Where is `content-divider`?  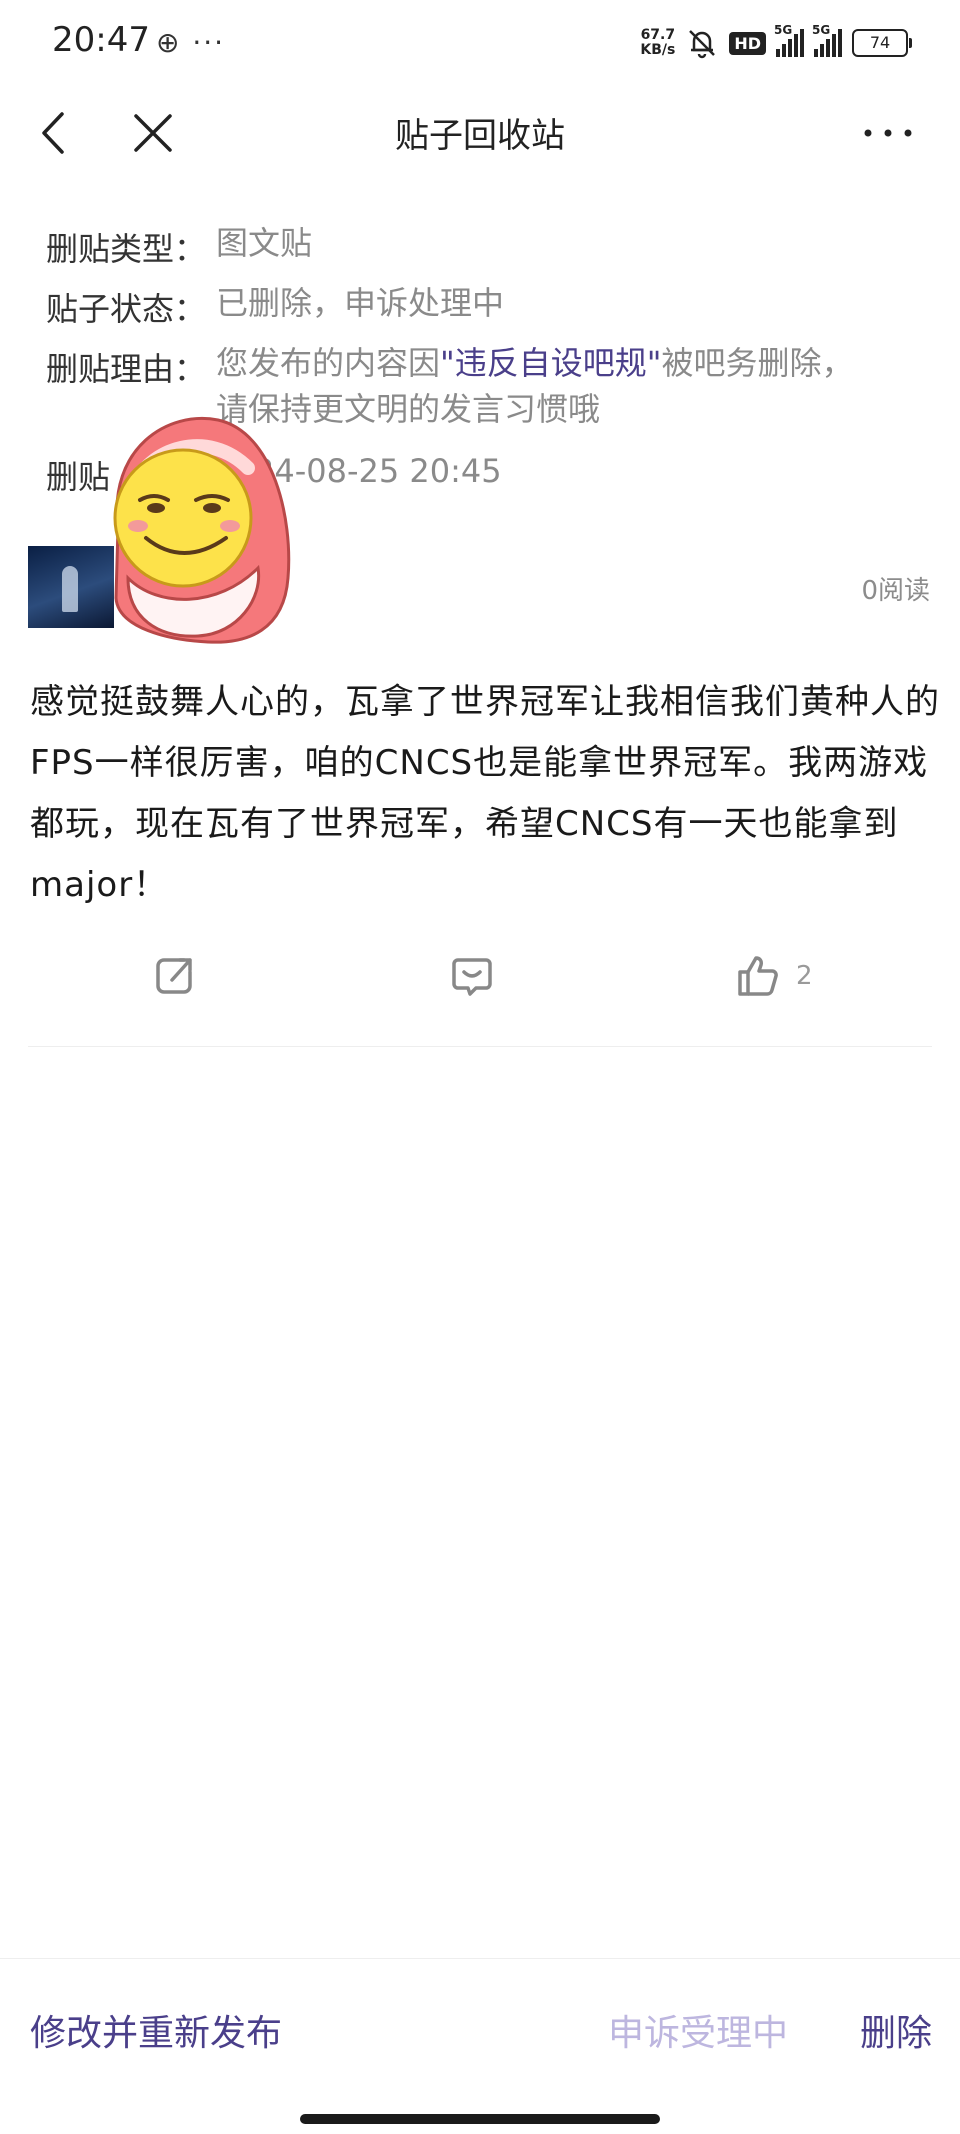 content-divider is located at coordinates (480, 1046).